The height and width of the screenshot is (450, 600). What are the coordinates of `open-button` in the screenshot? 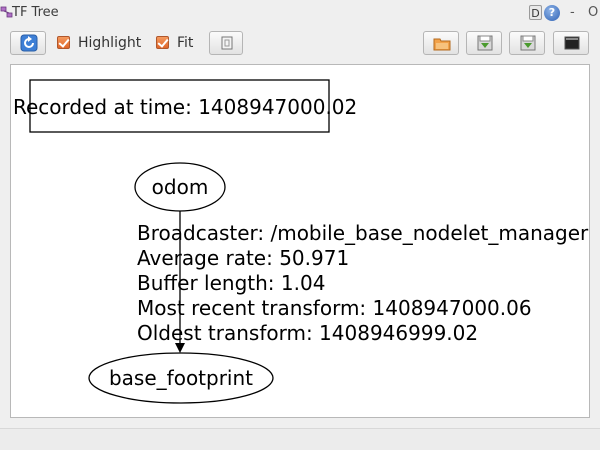 It's located at (441, 43).